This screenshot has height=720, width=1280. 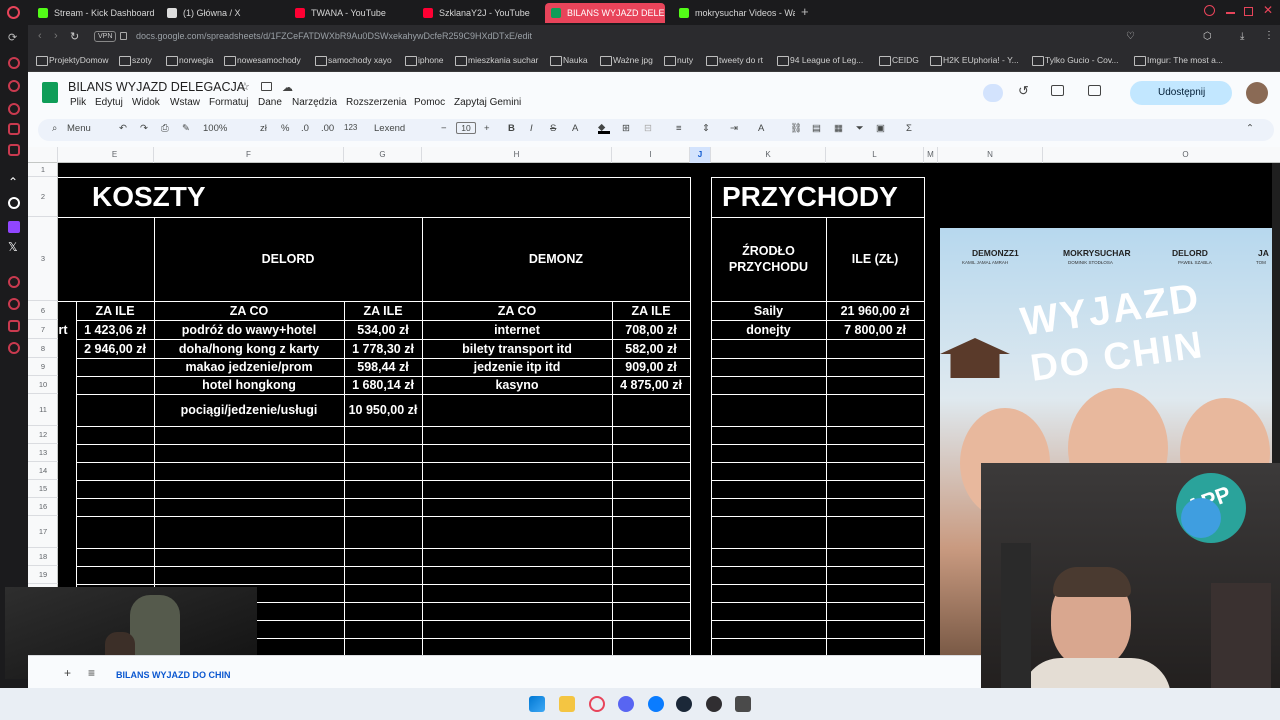 What do you see at coordinates (349, 13) in the screenshot?
I see `tab-youtube-twana: TWANA - YouTube` at bounding box center [349, 13].